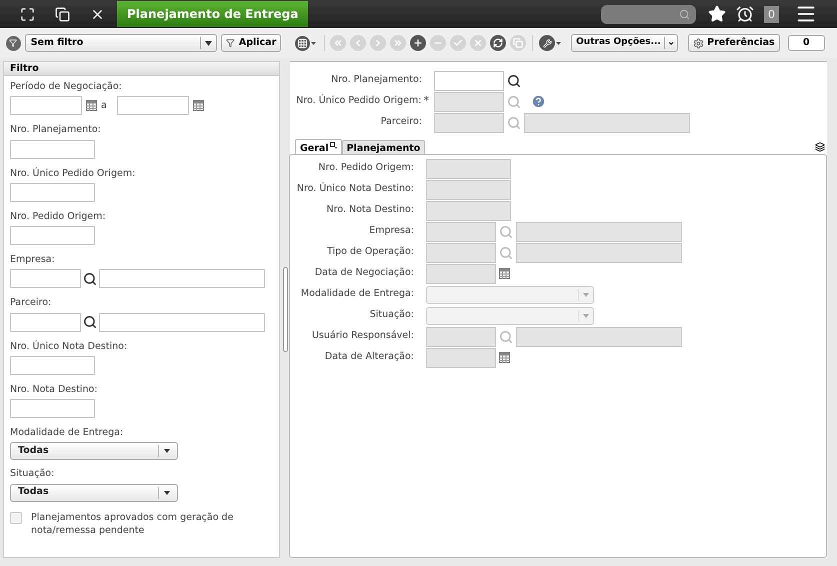 This screenshot has width=837, height=566. What do you see at coordinates (251, 43) in the screenshot?
I see `apply-button: Aplicar` at bounding box center [251, 43].